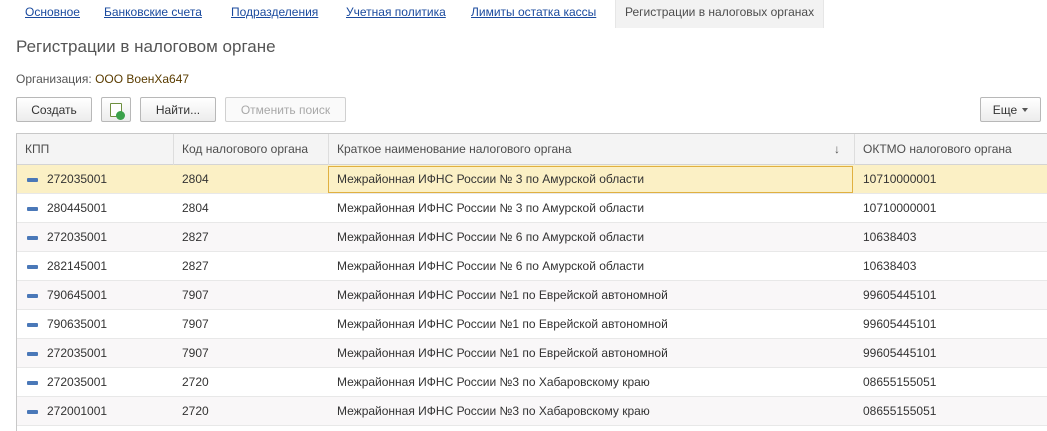  I want to click on organization-value: ООО ВоенХа647, so click(142, 79).